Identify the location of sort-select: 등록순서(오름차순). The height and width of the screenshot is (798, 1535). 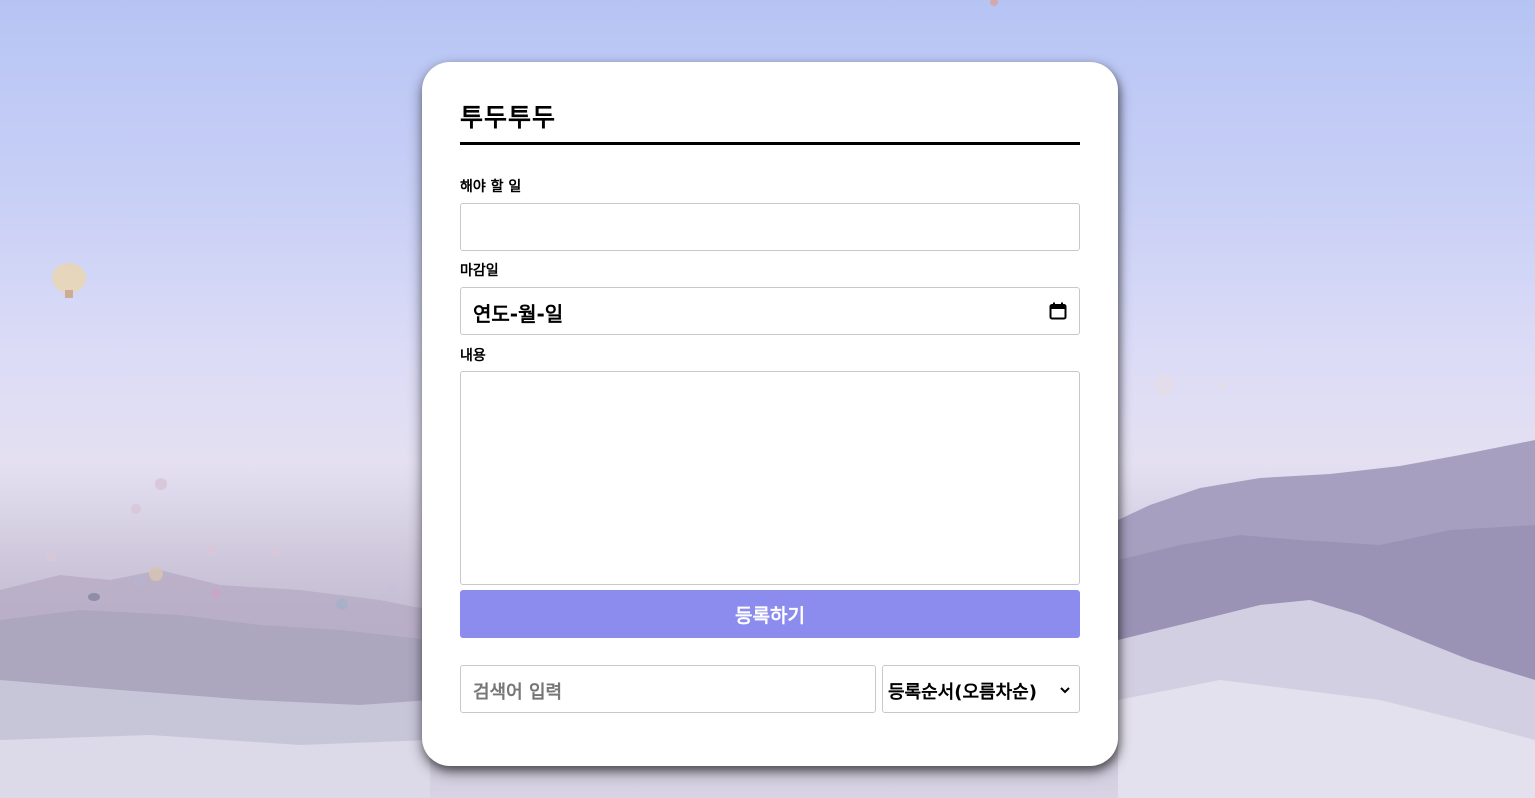
(981, 689).